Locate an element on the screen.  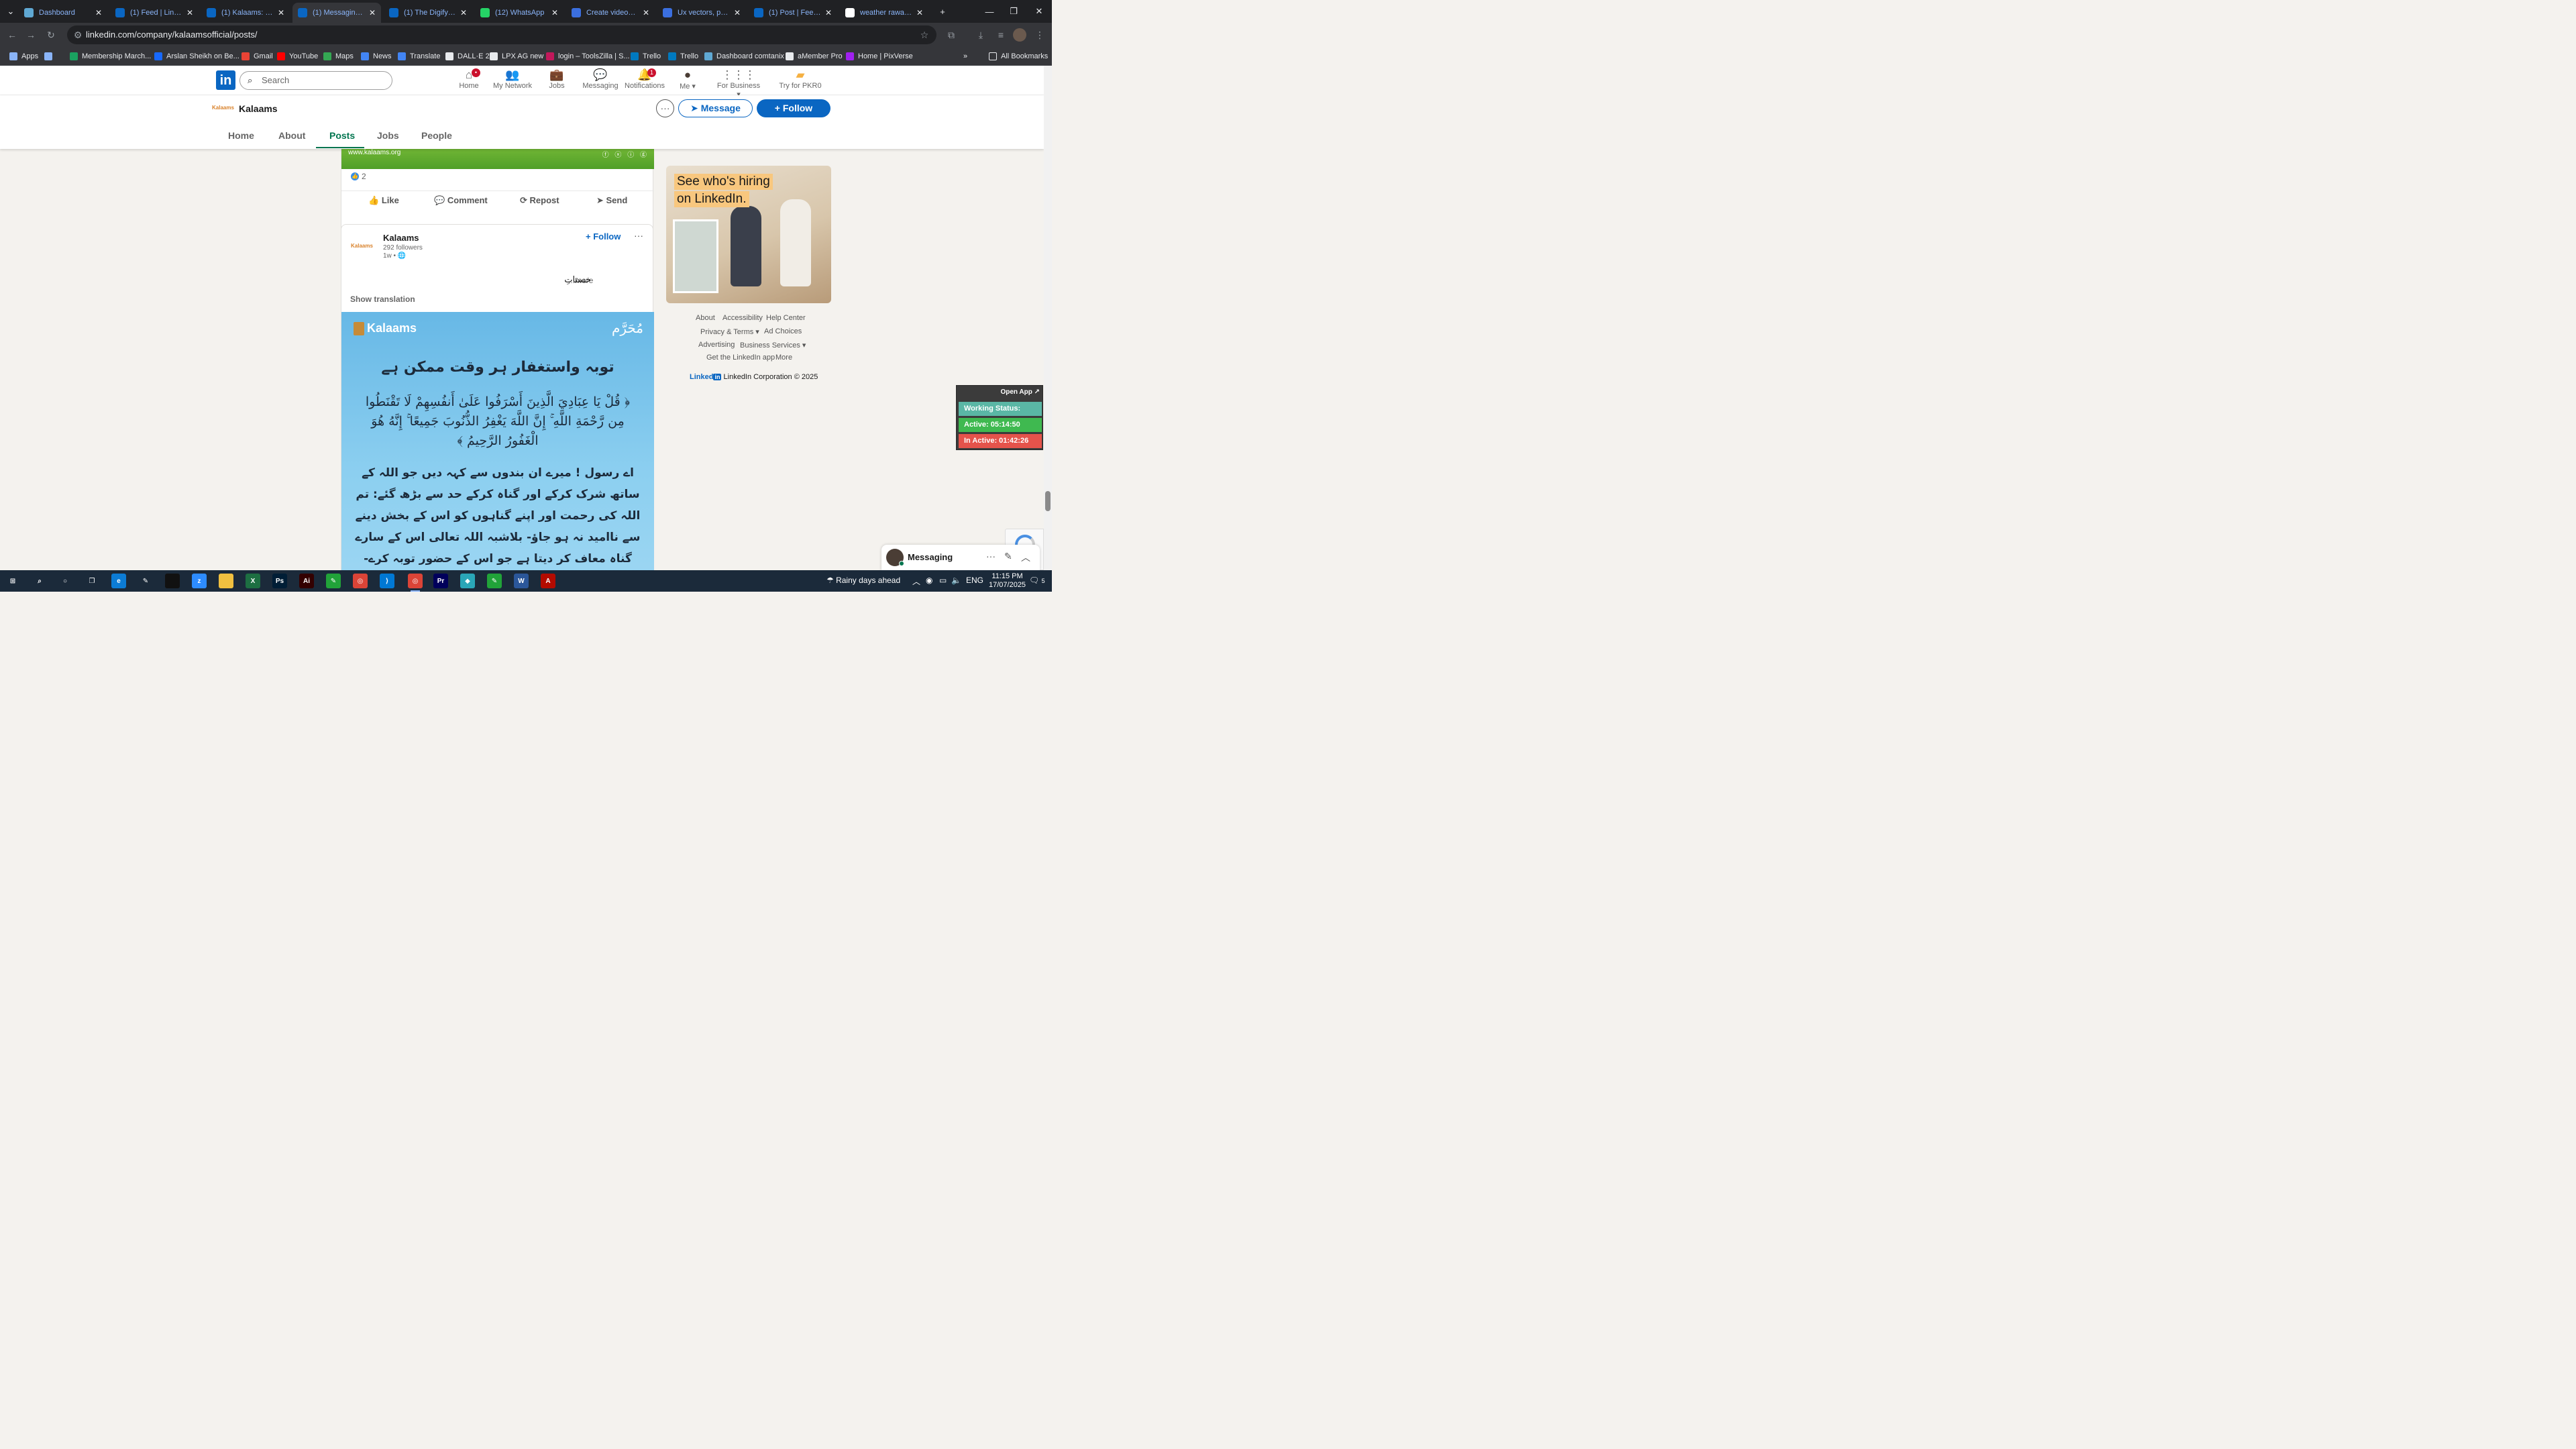
post-follow-button: + Follow is located at coordinates (603, 236).